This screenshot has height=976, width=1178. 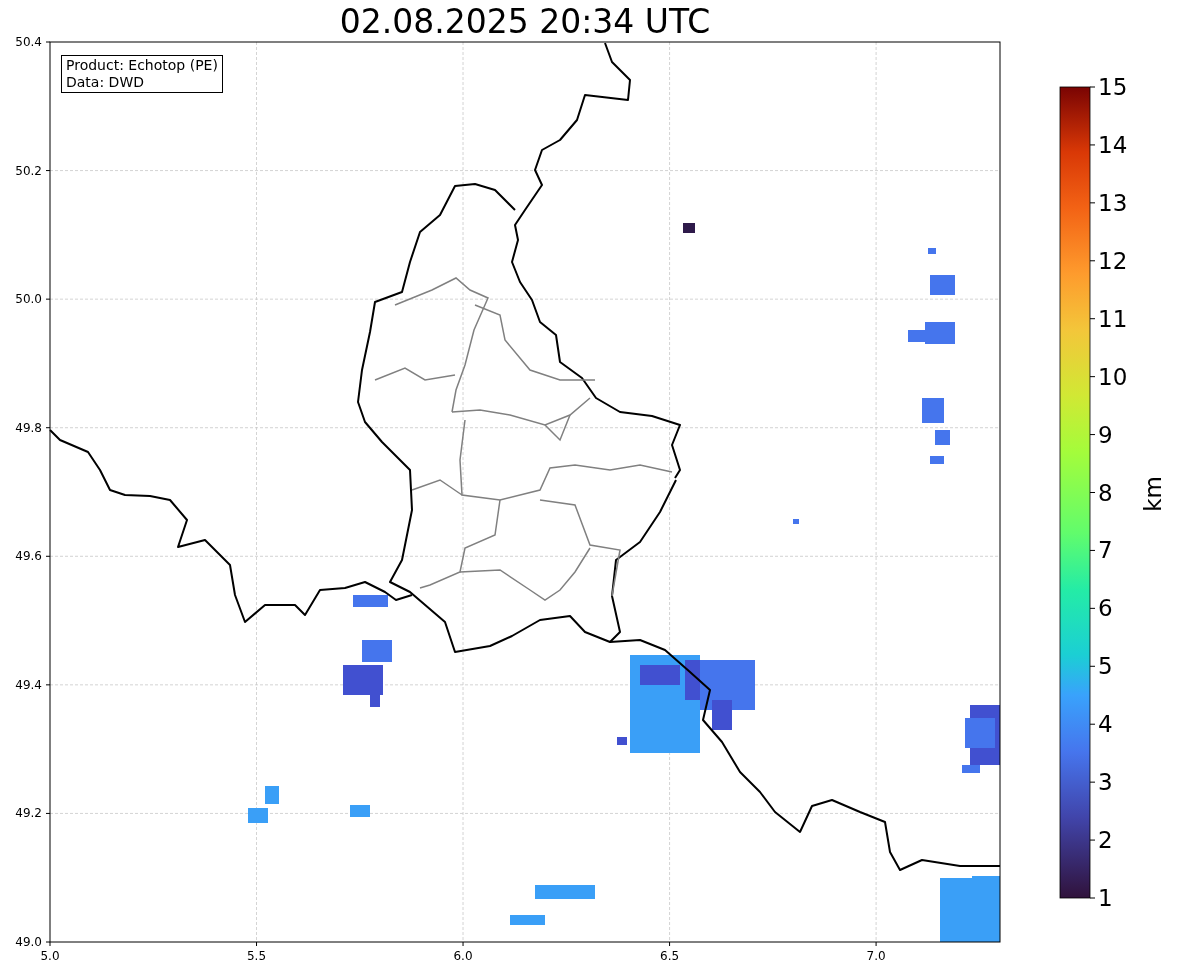 I want to click on colorbar-tick-label: 2, so click(x=1105, y=840).